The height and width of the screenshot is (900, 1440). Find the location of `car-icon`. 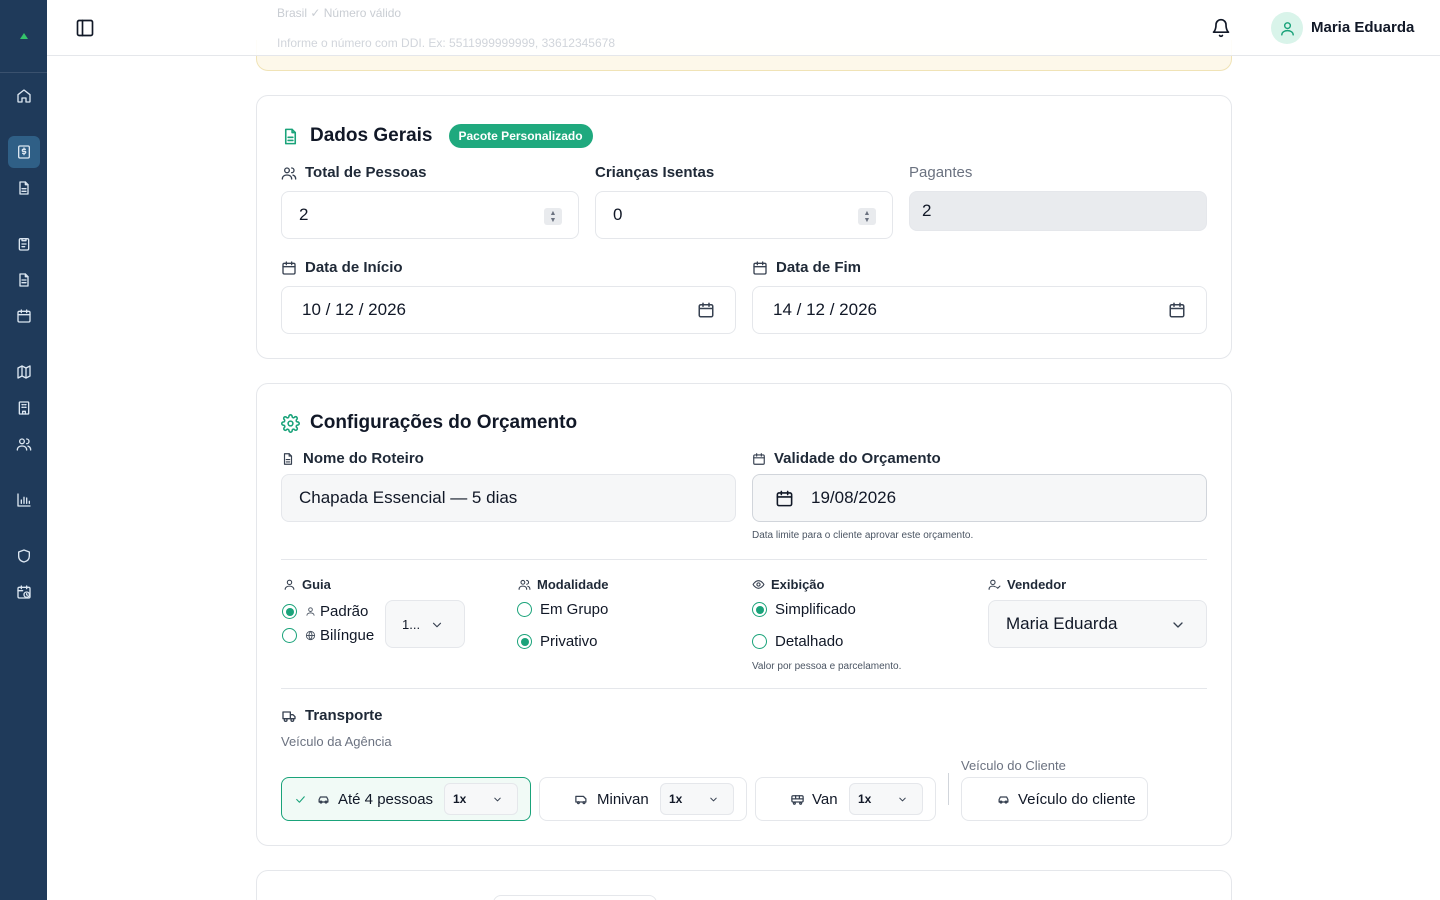

car-icon is located at coordinates (1003, 800).